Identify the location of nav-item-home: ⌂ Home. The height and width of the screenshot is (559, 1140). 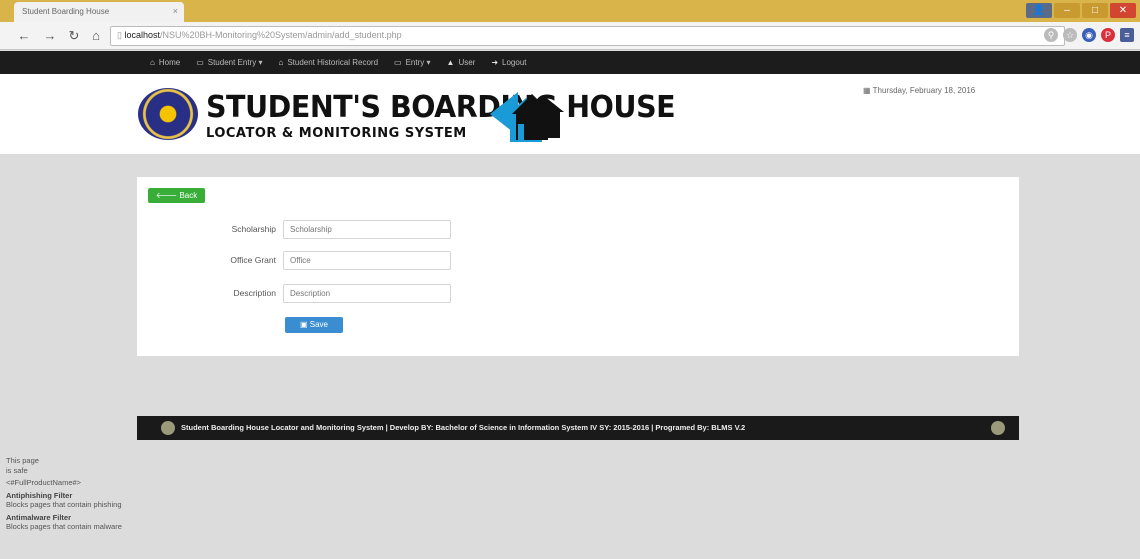
(165, 62).